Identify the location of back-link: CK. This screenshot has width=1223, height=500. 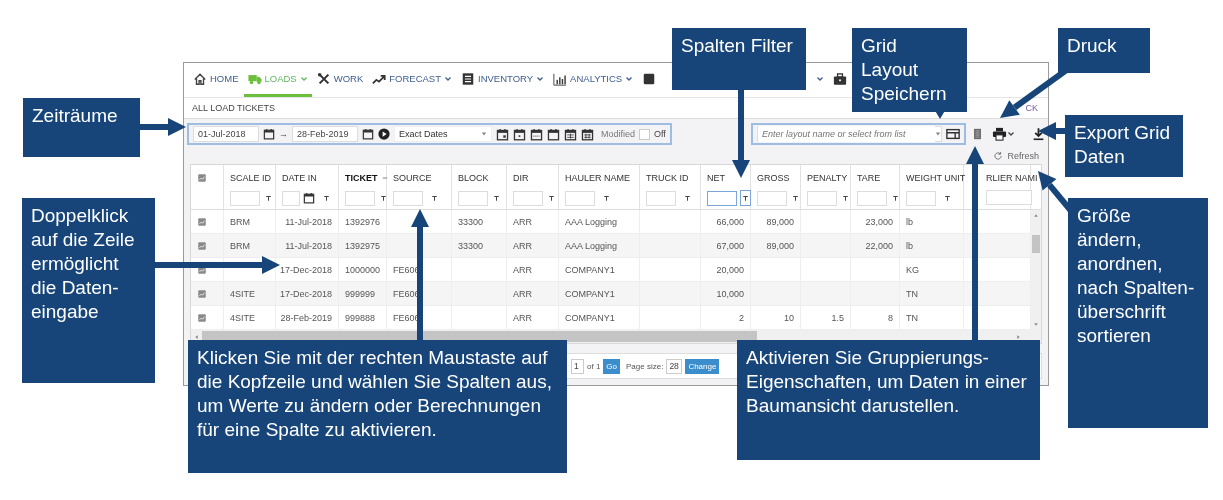
(1031, 108).